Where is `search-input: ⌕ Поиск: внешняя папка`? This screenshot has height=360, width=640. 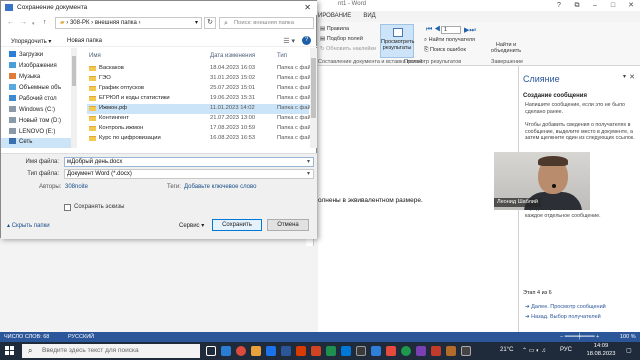 search-input: ⌕ Поиск: внешняя папка is located at coordinates (266, 23).